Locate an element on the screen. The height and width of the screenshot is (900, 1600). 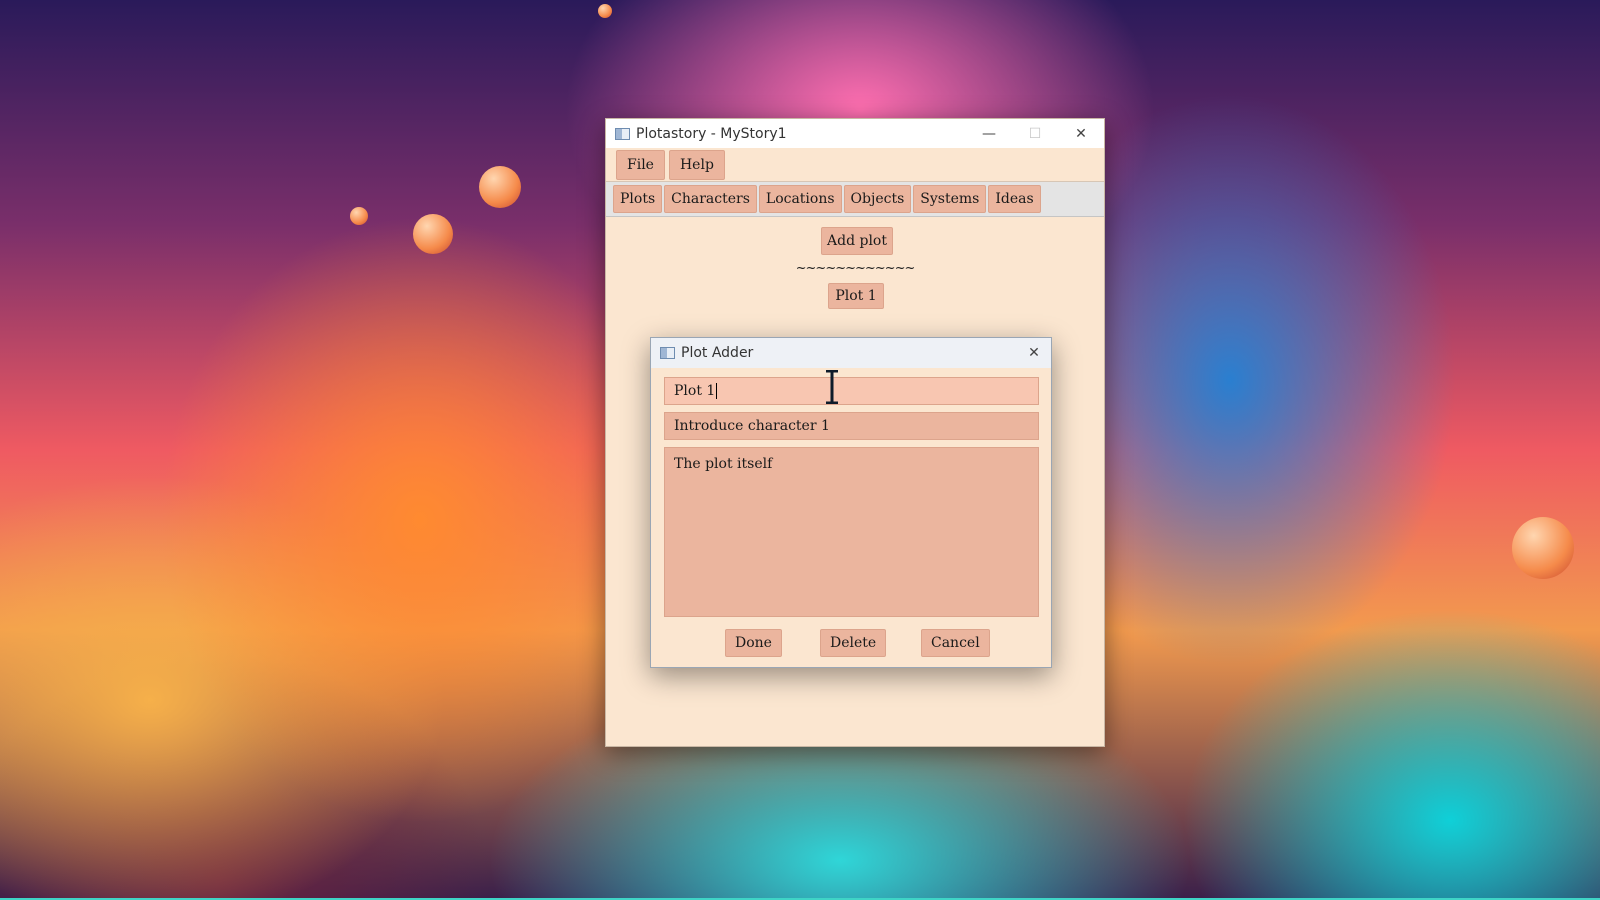
plot-name-input: Plot 1 is located at coordinates (851, 391).